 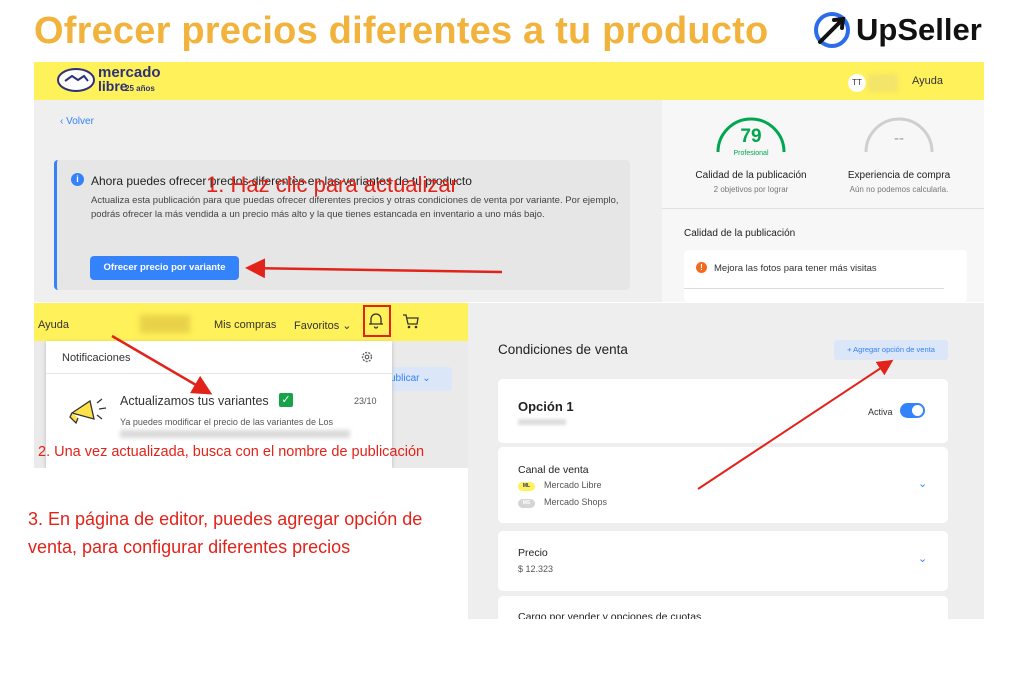 What do you see at coordinates (899, 138) in the screenshot?
I see `experience-score: --` at bounding box center [899, 138].